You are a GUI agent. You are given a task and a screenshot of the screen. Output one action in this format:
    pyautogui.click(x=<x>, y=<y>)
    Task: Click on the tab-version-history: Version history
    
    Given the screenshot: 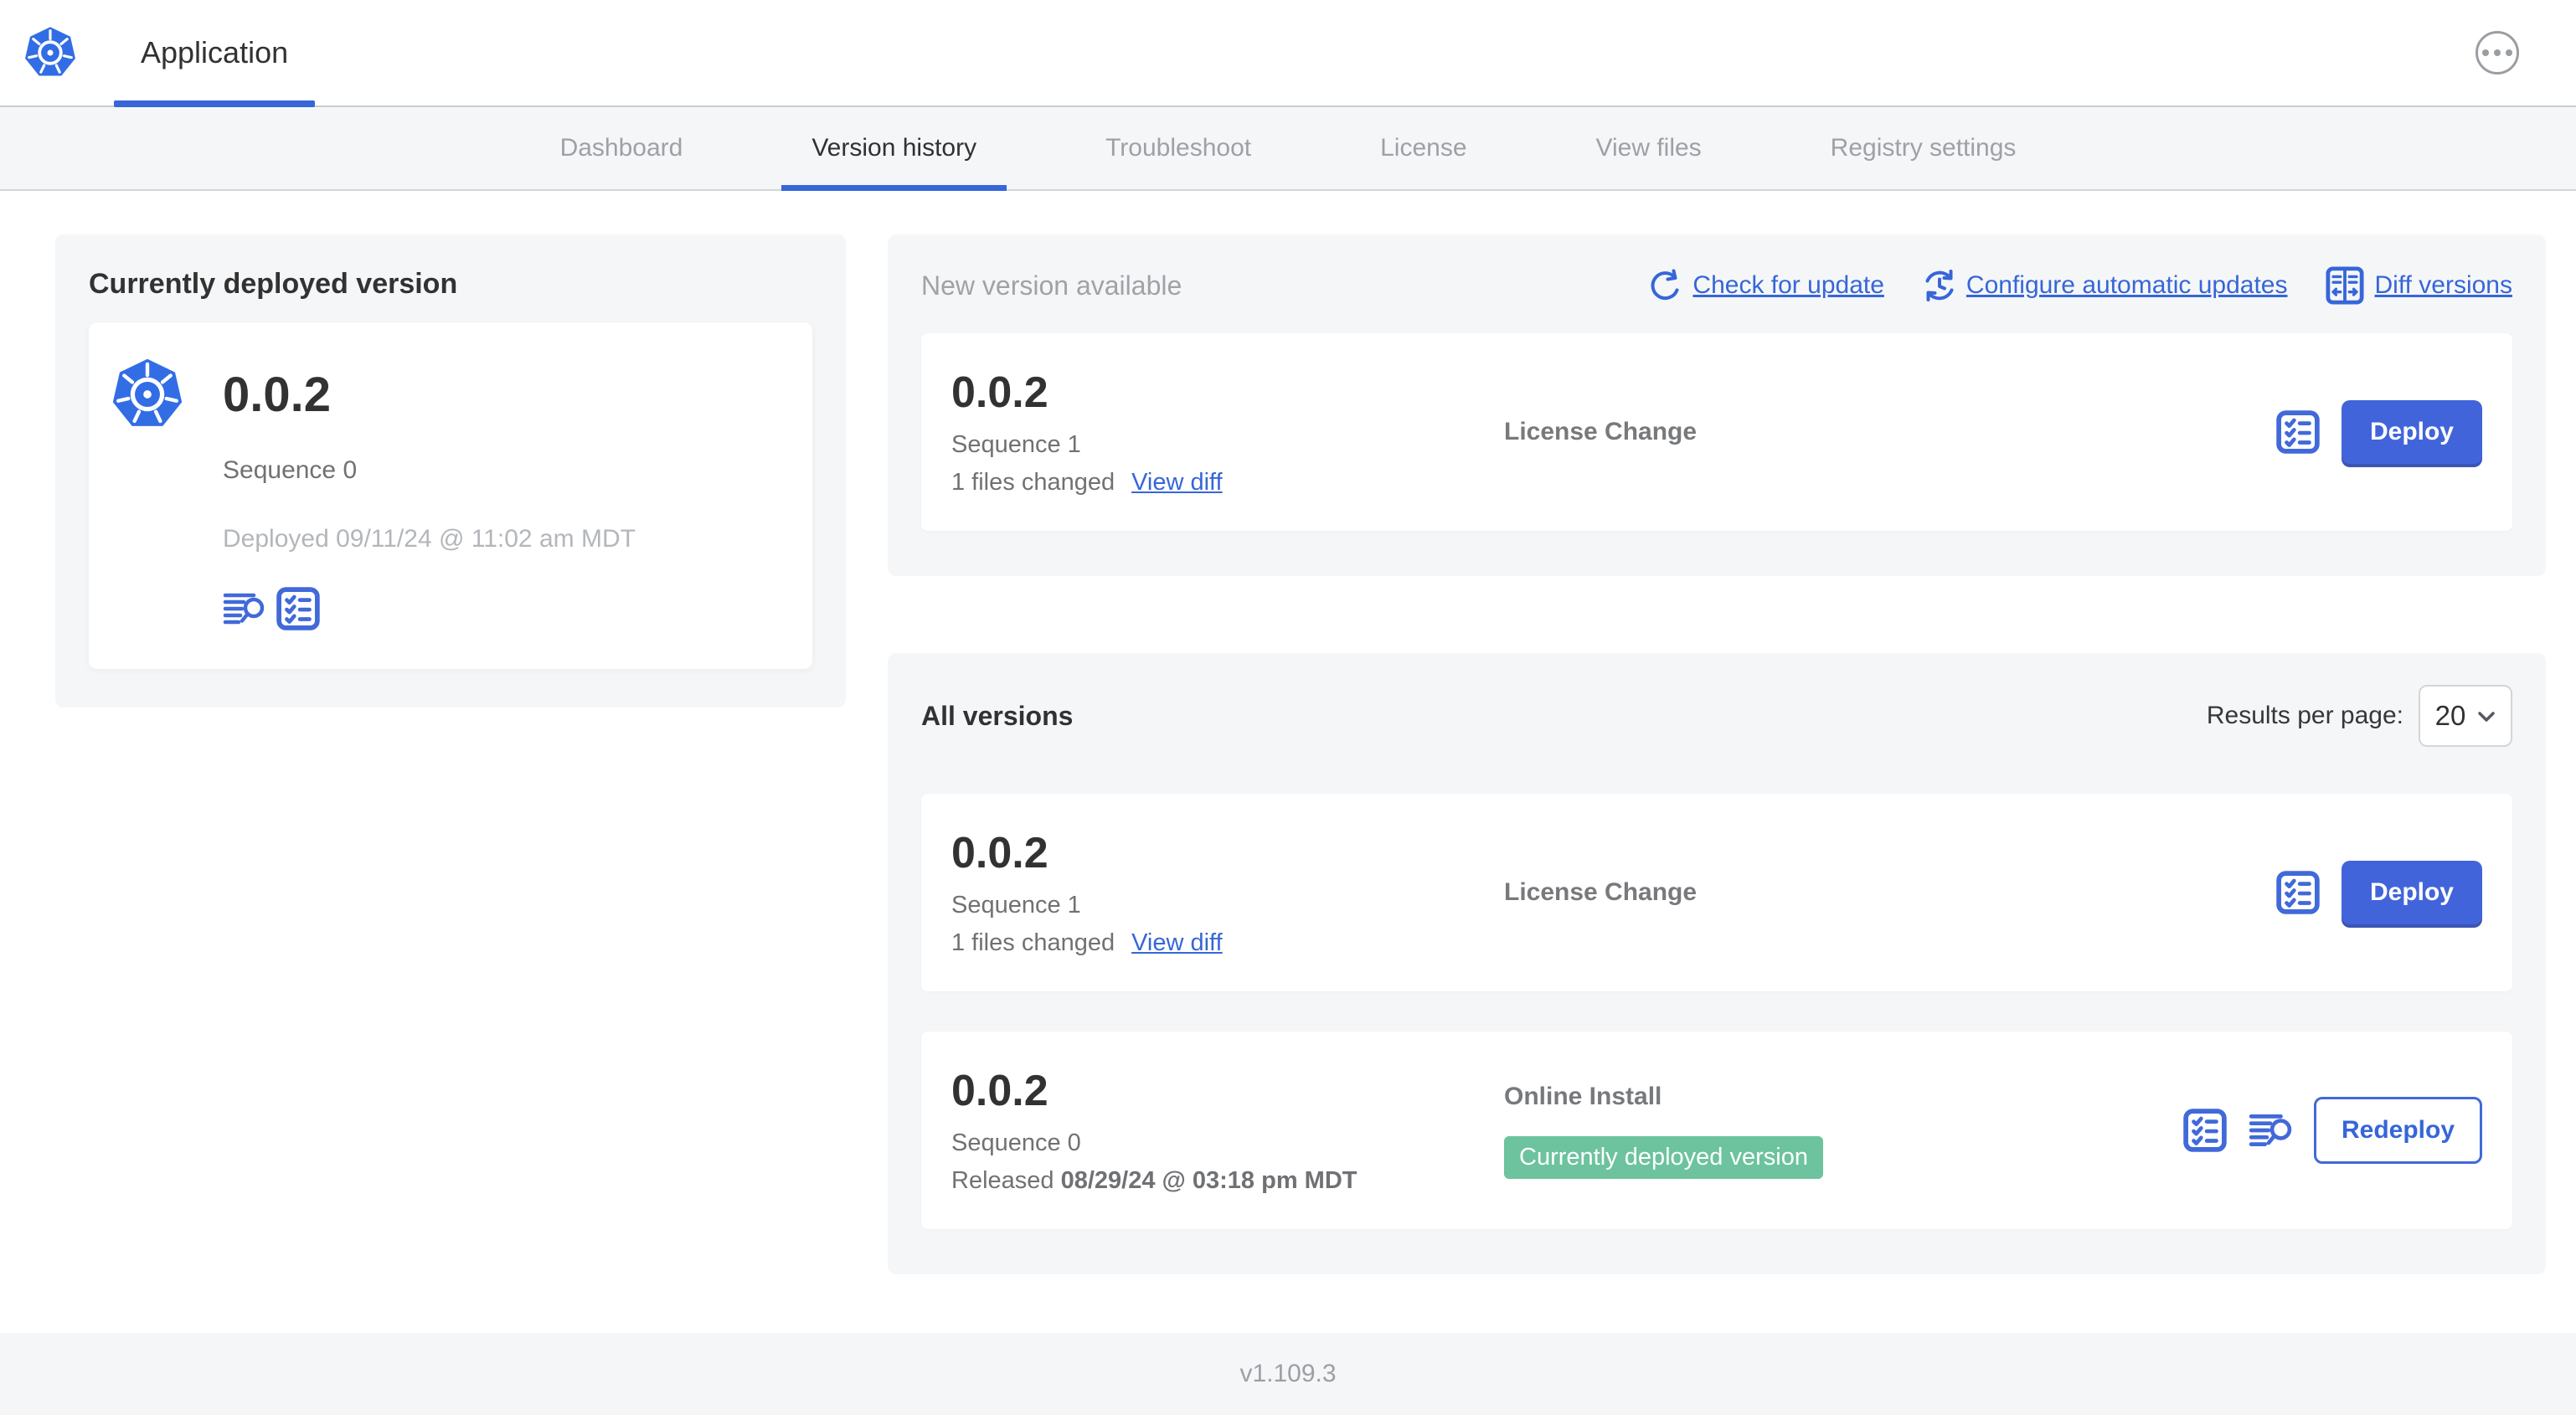 What is the action you would take?
    pyautogui.click(x=894, y=149)
    